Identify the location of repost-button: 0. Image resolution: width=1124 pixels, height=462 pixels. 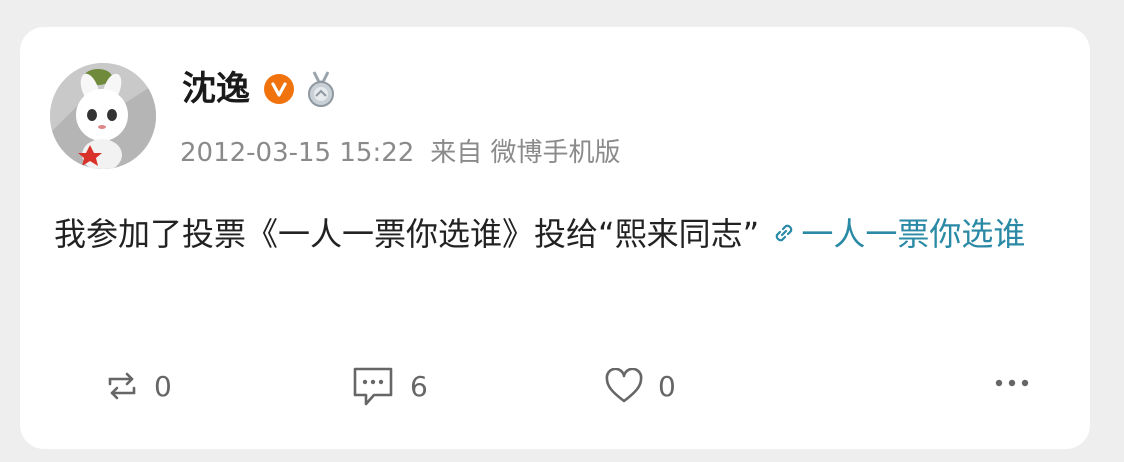
(138, 386).